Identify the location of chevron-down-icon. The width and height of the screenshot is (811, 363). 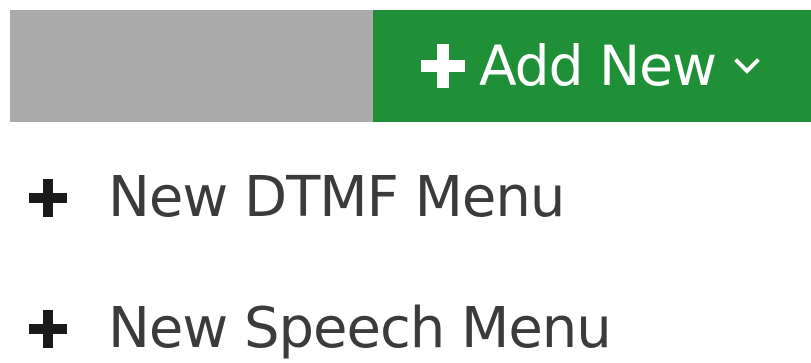
(747, 66).